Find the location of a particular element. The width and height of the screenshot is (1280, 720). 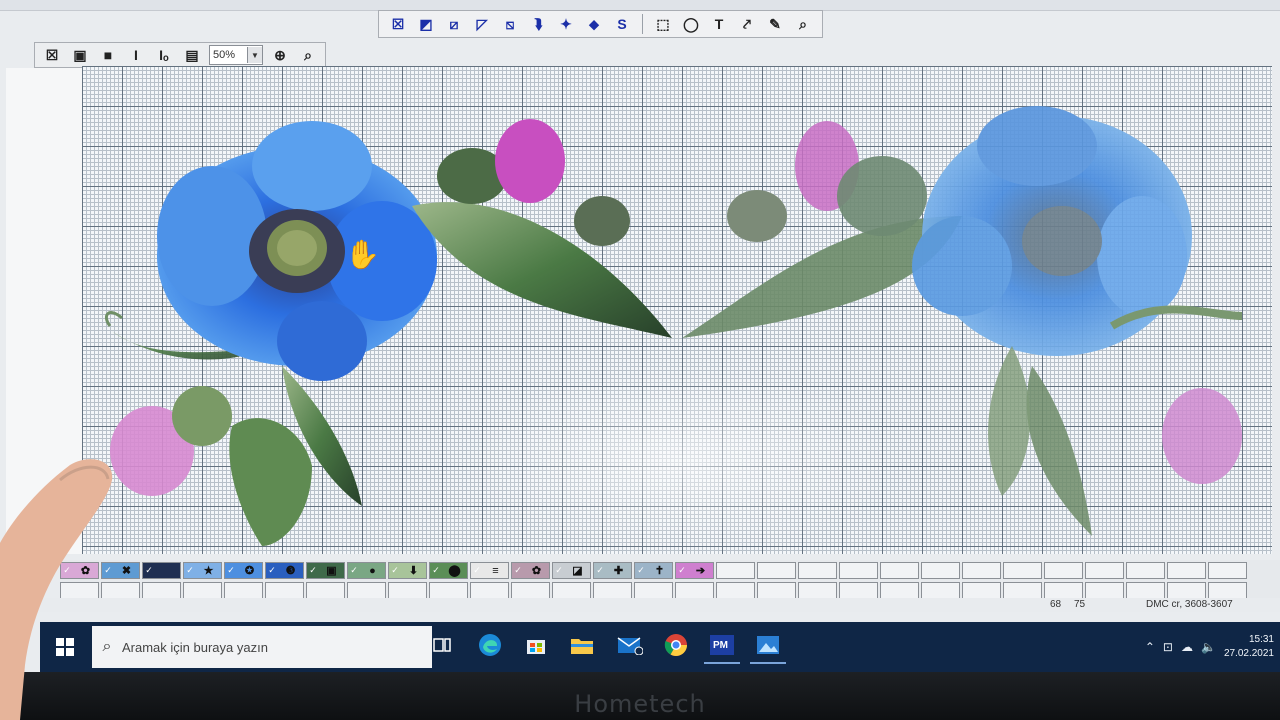

palette-swatch: ✓ ❸ is located at coordinates (284, 570).